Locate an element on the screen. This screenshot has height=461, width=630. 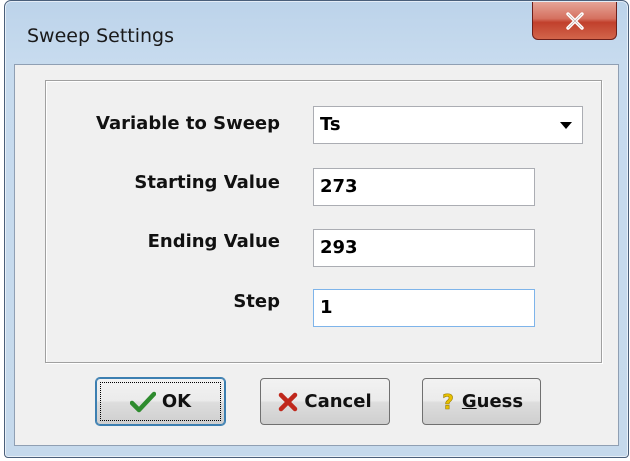
ending-value-input: 293 is located at coordinates (424, 248).